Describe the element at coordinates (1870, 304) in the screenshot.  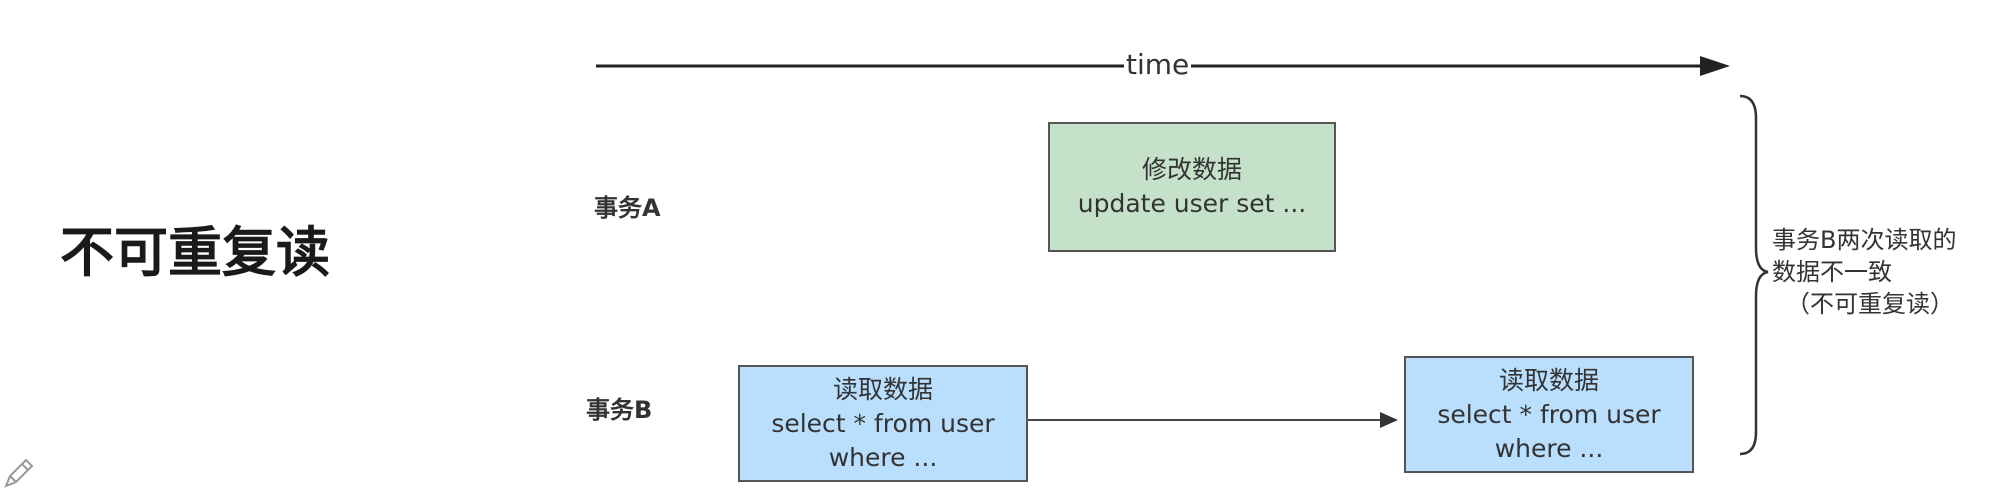
I see `note-line-3: （不可重复读）` at that location.